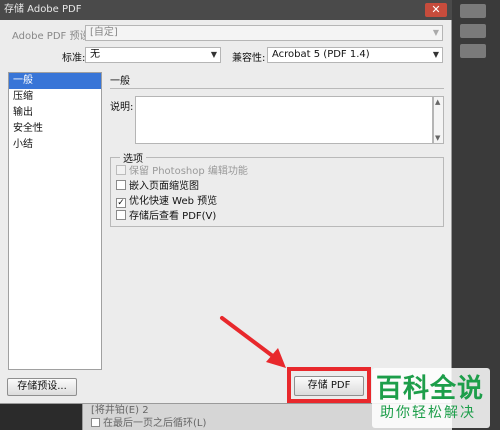 This screenshot has width=500, height=430. I want to click on option-preserve-photoshop: 保留 Photoshop 编辑功能, so click(182, 172).